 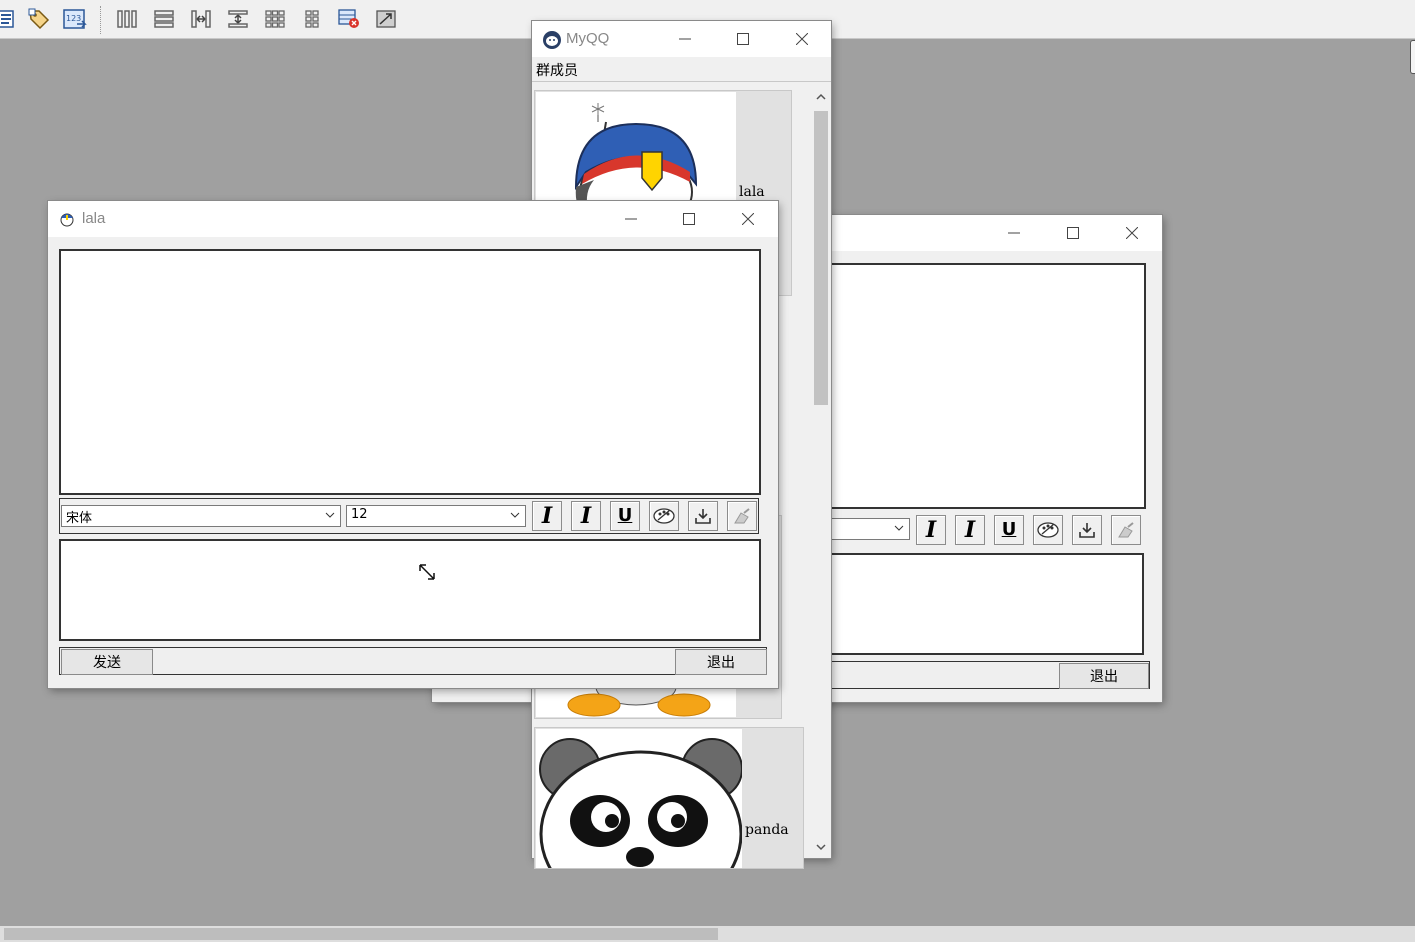 I want to click on list-item: panda, so click(x=669, y=798).